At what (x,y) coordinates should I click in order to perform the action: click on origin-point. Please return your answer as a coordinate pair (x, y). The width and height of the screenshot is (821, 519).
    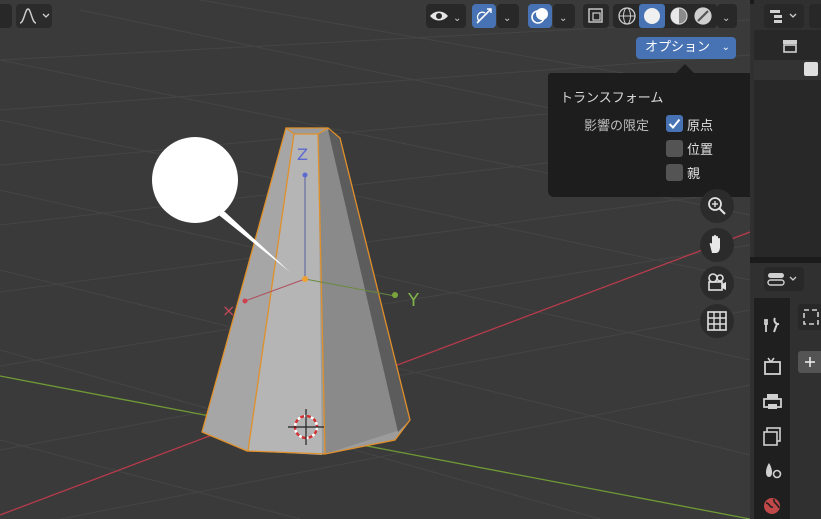
    Looking at the image, I should click on (305, 279).